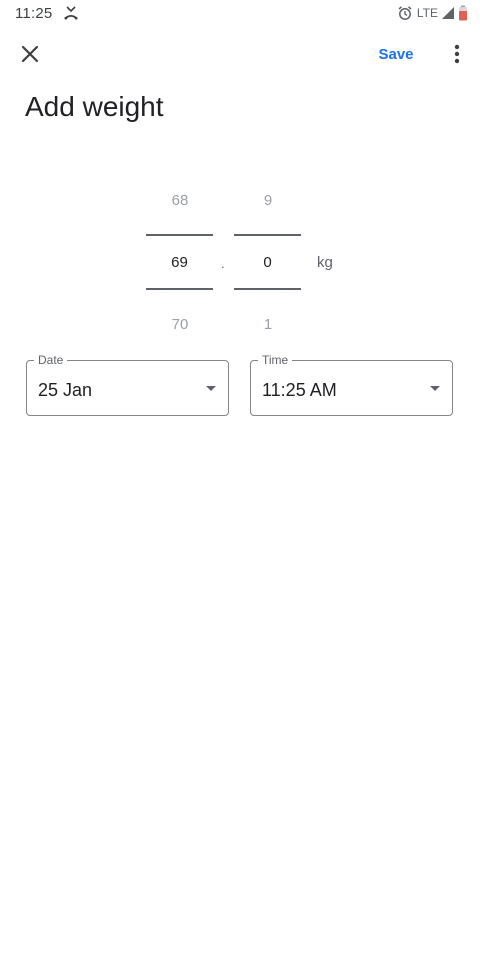 The height and width of the screenshot is (960, 480). What do you see at coordinates (268, 324) in the screenshot?
I see `decimal-option-below: 1` at bounding box center [268, 324].